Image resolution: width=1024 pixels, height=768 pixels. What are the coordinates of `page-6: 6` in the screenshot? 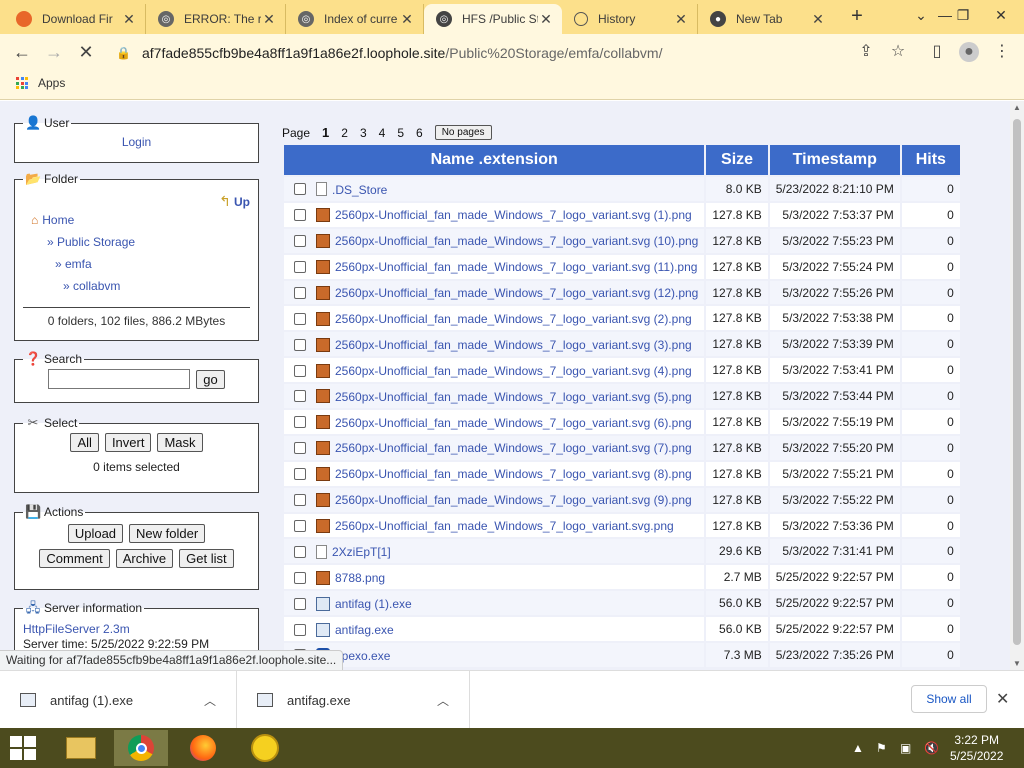 It's located at (419, 133).